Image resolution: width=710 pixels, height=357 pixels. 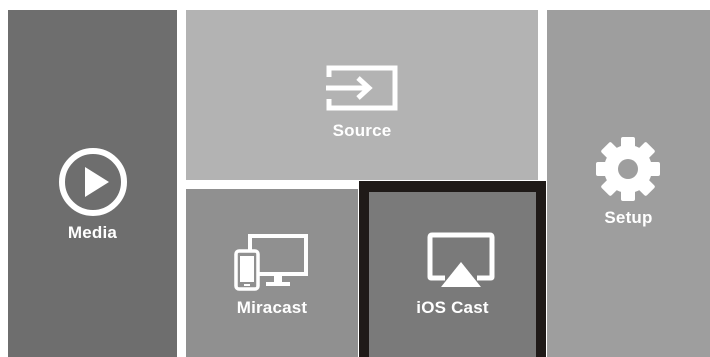 I want to click on play-circle-icon, so click(x=93, y=182).